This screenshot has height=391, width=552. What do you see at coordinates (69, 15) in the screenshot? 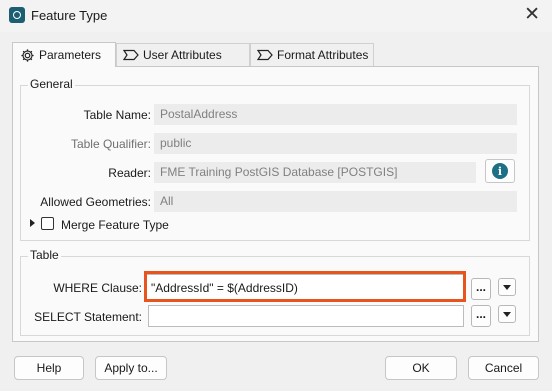
I see `window-title: Feature Type` at bounding box center [69, 15].